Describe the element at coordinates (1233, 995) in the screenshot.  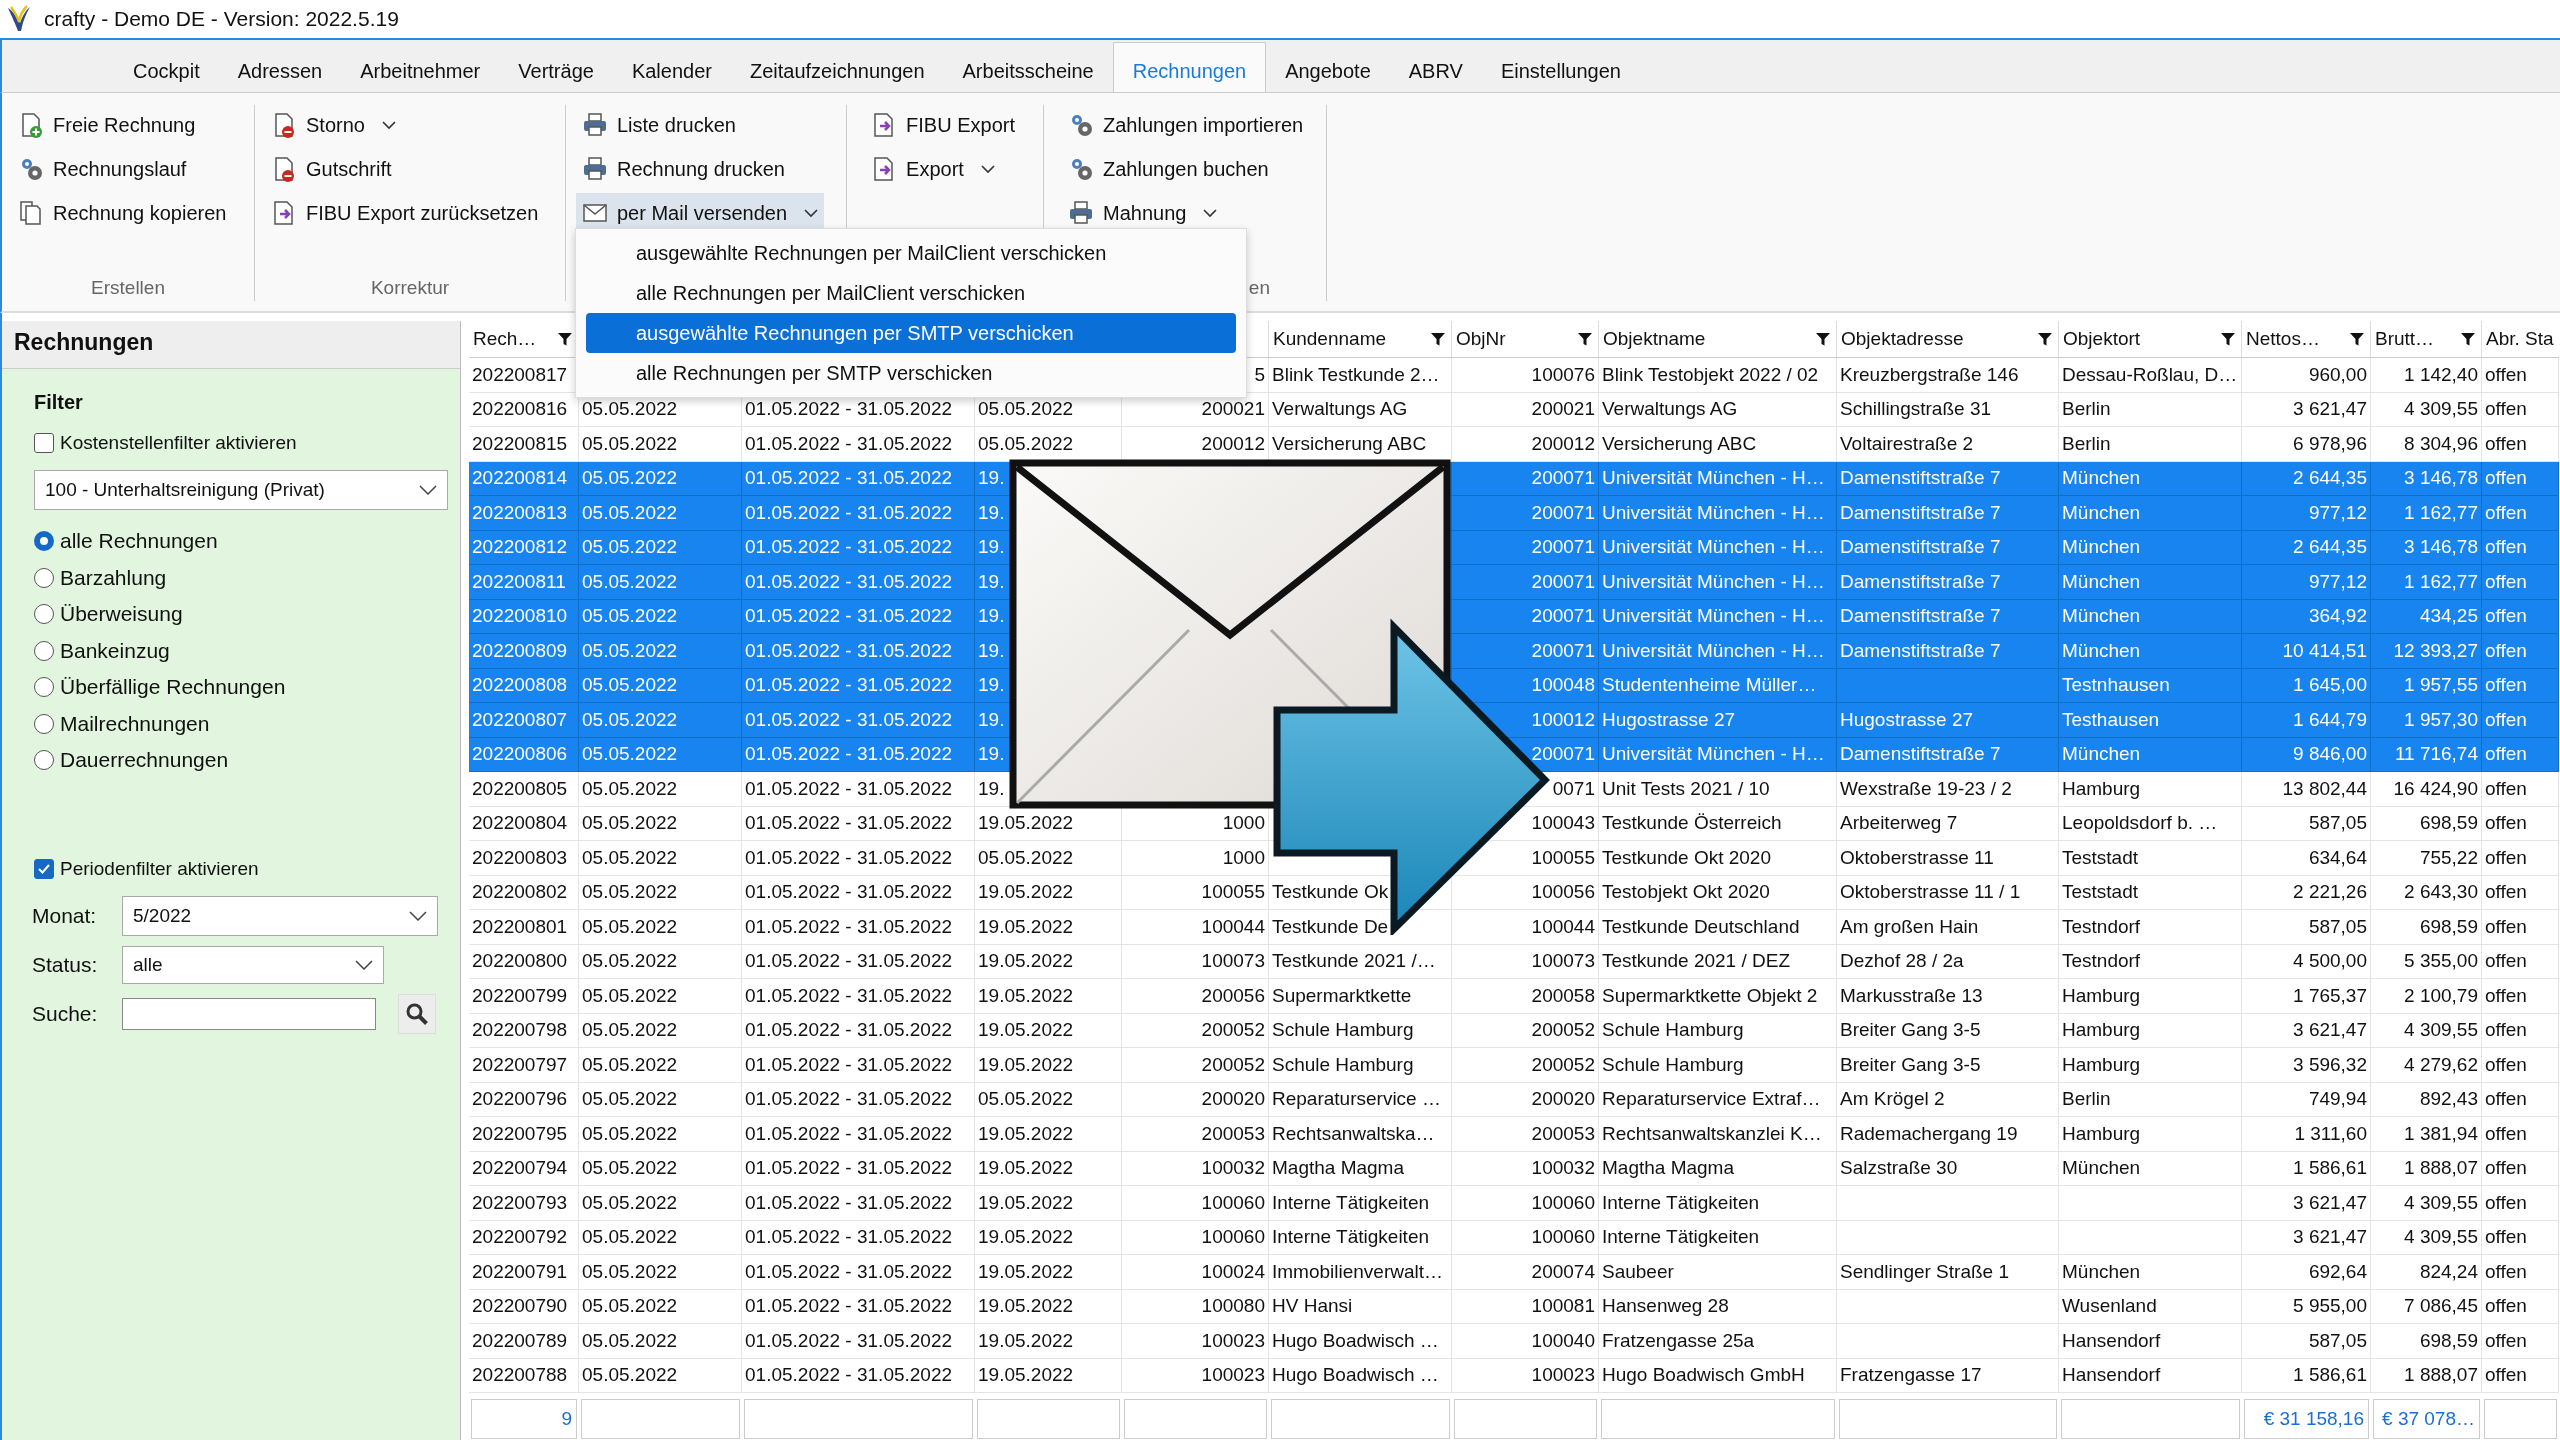
I see `table-cell: 200056` at that location.